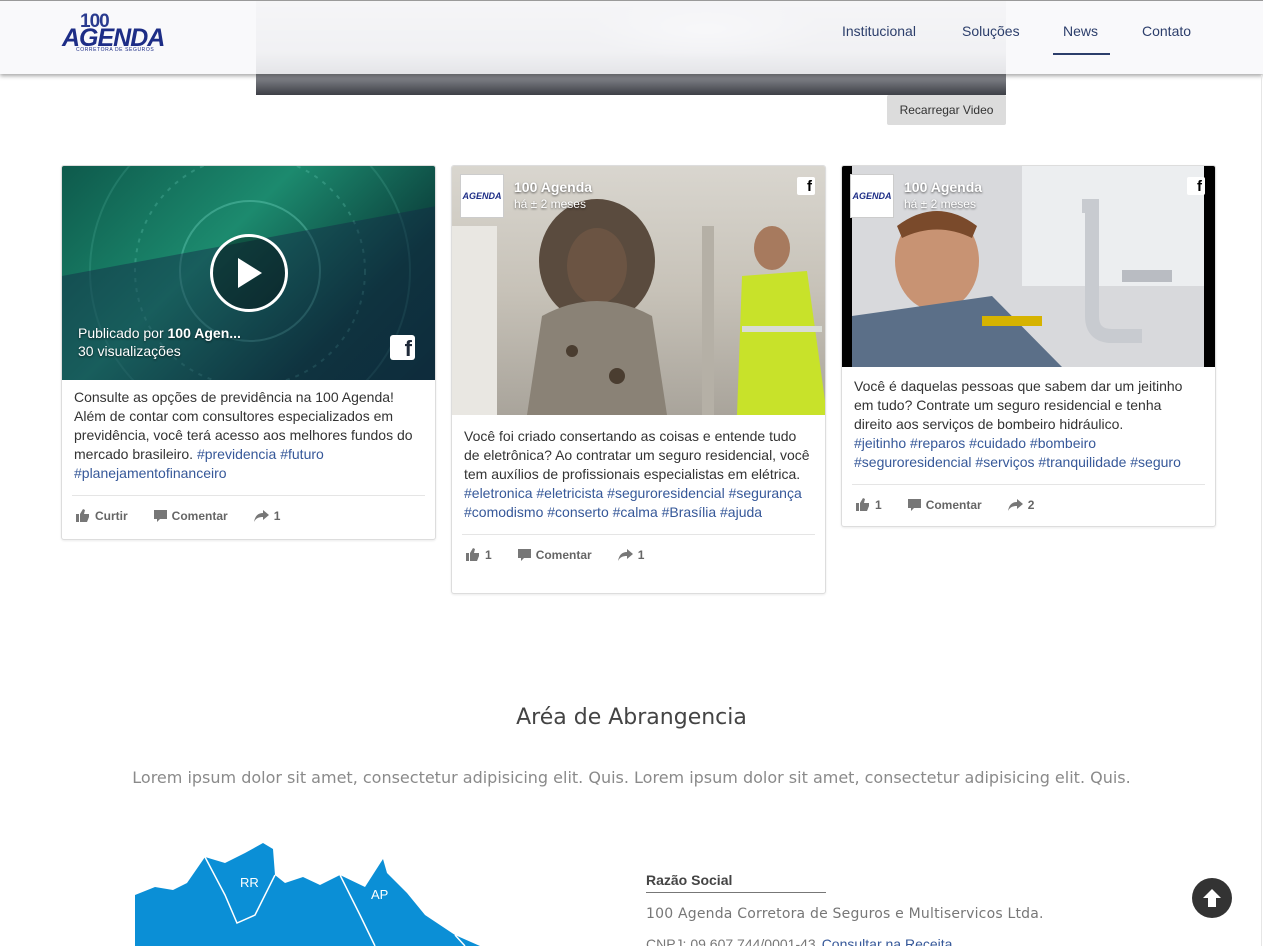 The height and width of the screenshot is (946, 1263). I want to click on brazil-coverage-map: RR AP, so click(310, 890).